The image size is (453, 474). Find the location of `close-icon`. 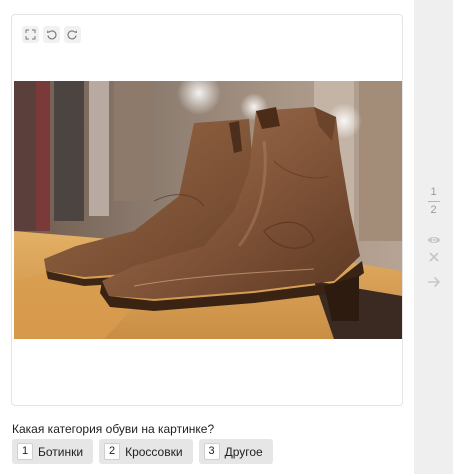

close-icon is located at coordinates (434, 257).